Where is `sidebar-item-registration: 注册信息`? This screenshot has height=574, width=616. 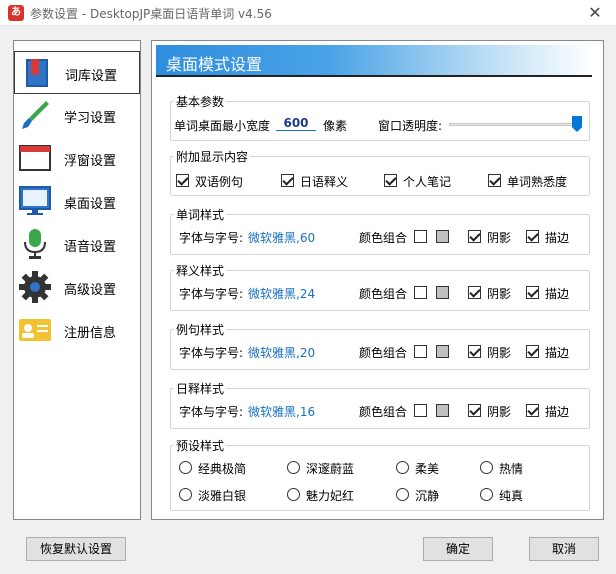 sidebar-item-registration: 注册信息 is located at coordinates (77, 330).